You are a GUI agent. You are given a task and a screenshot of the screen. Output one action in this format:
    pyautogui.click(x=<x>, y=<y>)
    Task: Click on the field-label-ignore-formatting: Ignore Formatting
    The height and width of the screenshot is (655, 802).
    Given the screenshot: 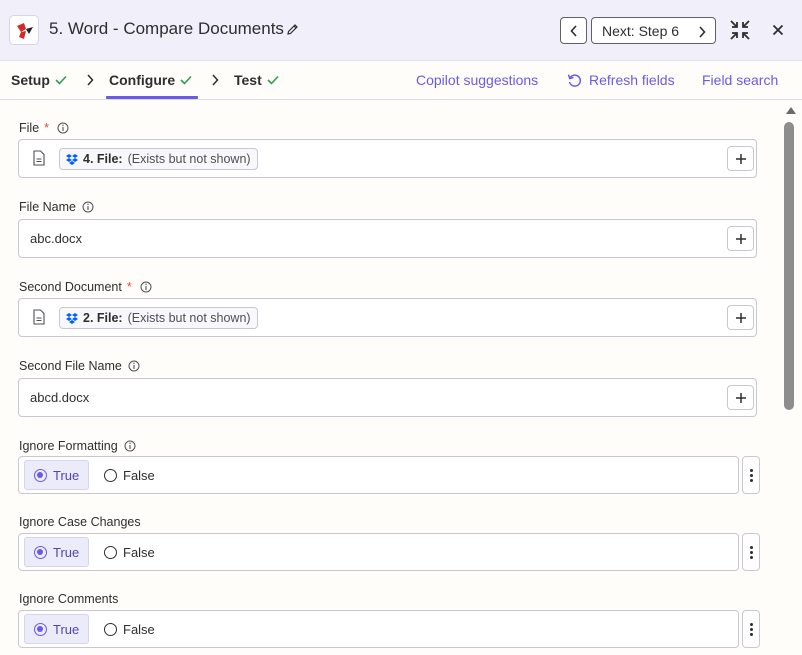 What is the action you would take?
    pyautogui.click(x=77, y=446)
    